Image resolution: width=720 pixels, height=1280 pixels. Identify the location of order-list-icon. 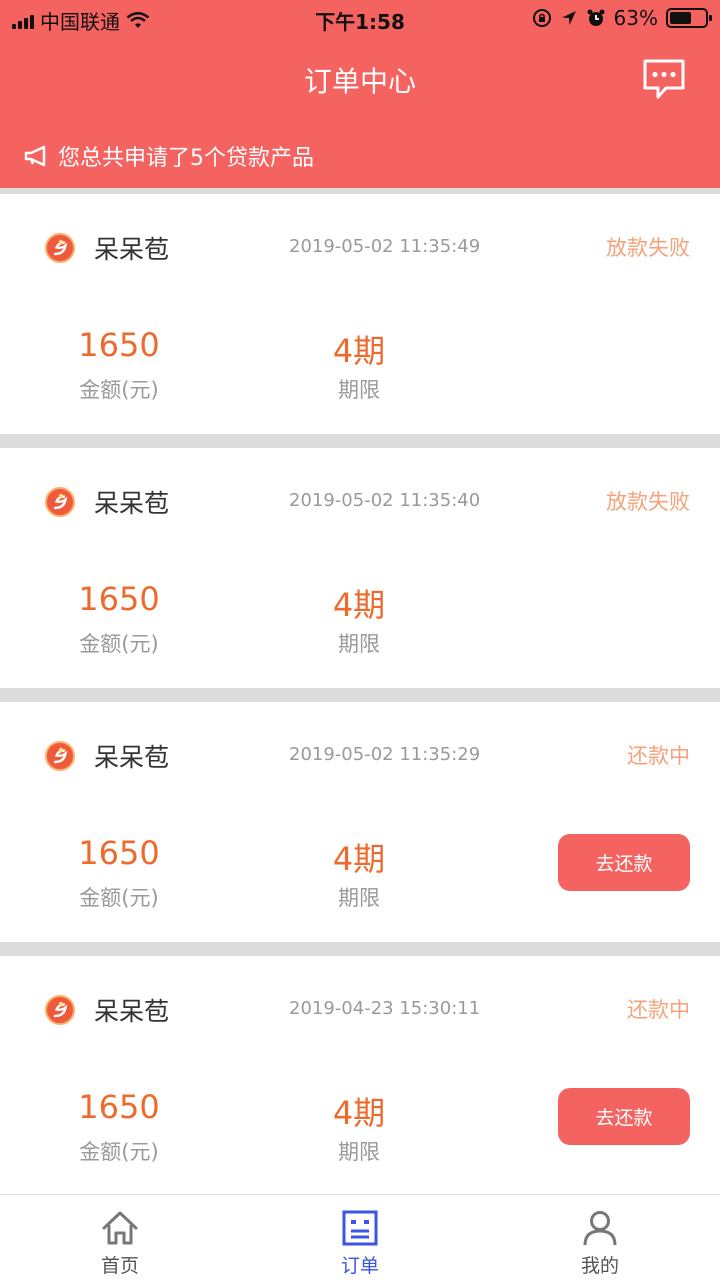
(360, 1228).